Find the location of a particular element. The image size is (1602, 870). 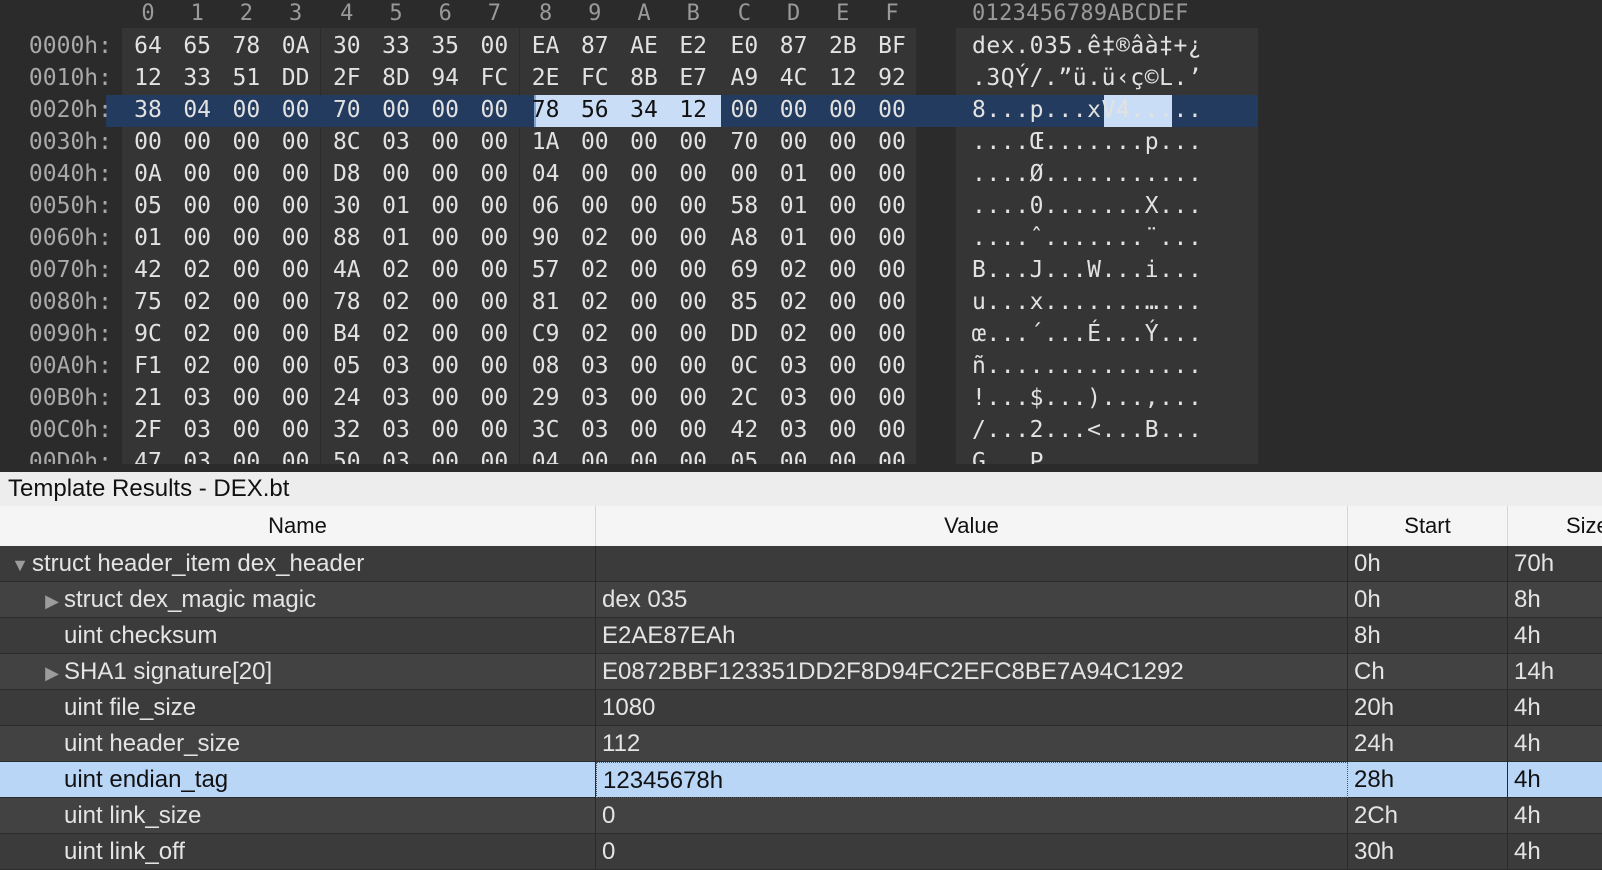

hex-byte: A8 is located at coordinates (744, 238).